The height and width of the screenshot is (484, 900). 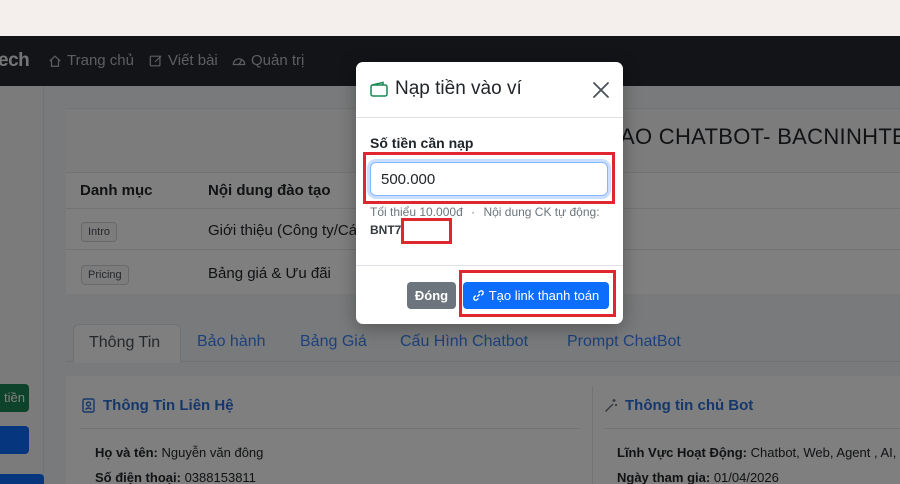 What do you see at coordinates (458, 88) in the screenshot?
I see `modal-title: Nạp tiền vào ví` at bounding box center [458, 88].